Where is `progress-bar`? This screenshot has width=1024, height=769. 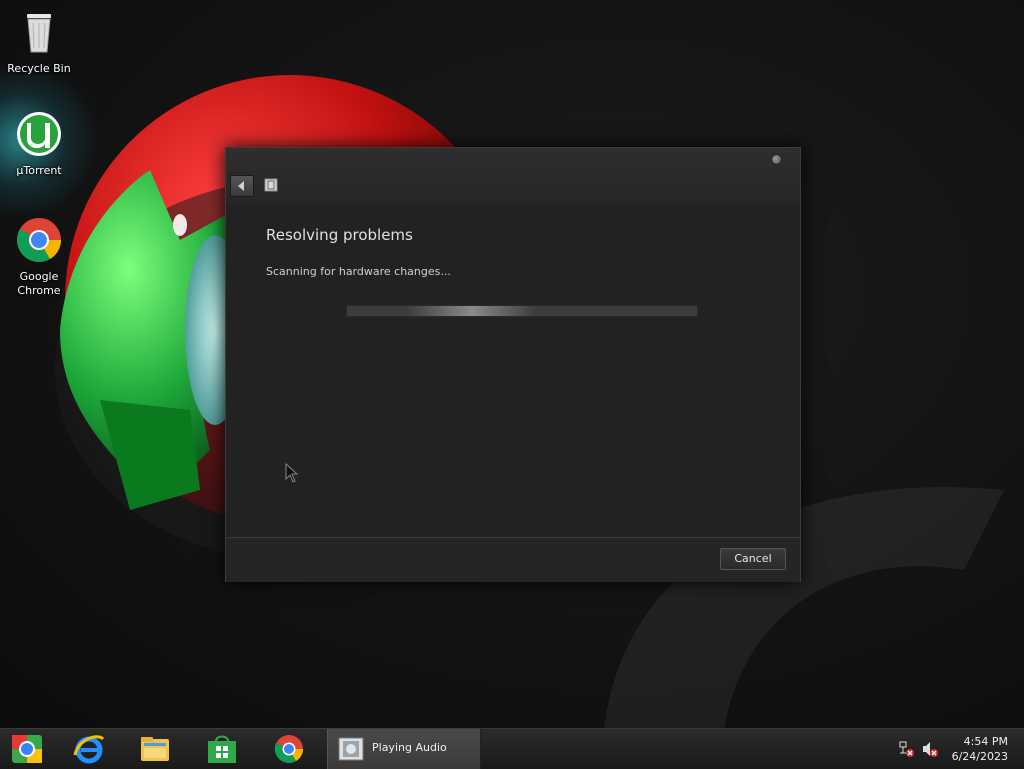 progress-bar is located at coordinates (522, 311).